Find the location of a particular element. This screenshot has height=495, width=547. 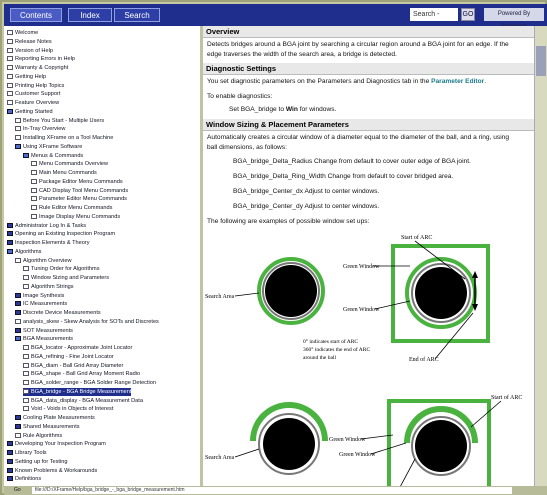

tree-item: Rule Algorithms is located at coordinates (38, 436).